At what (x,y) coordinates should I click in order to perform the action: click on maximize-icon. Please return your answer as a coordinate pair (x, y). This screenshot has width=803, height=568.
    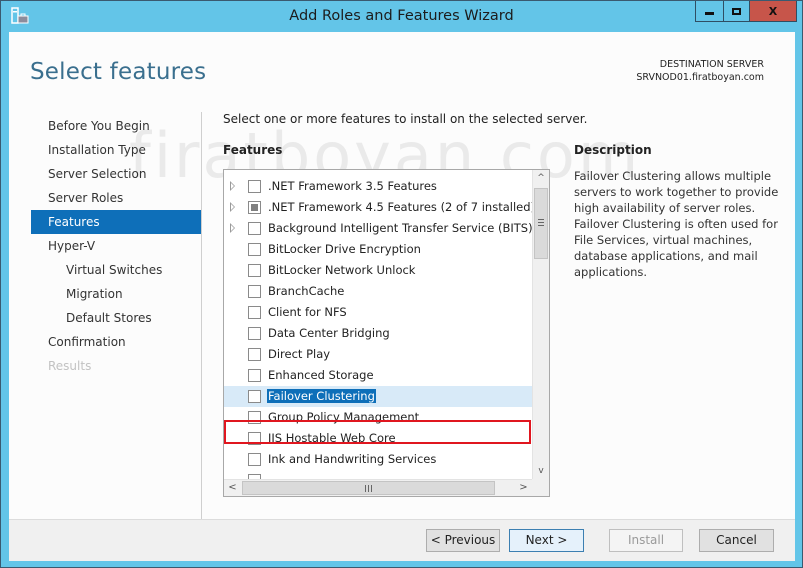
    Looking at the image, I should click on (736, 11).